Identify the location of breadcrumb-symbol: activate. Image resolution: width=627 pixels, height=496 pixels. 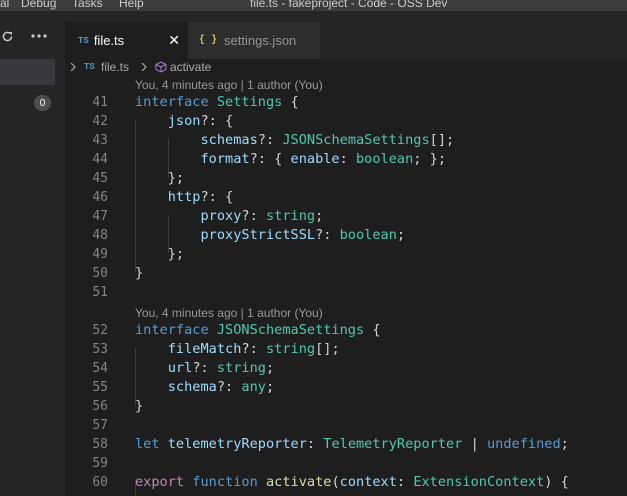
(190, 67).